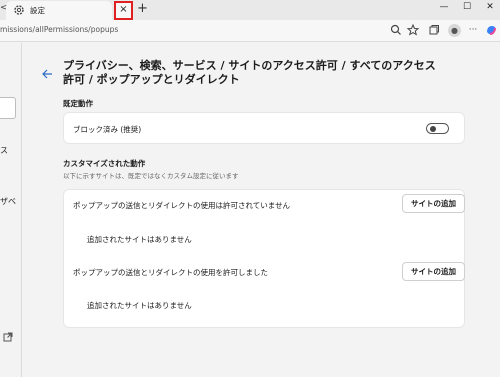 The height and width of the screenshot is (377, 500). What do you see at coordinates (437, 128) in the screenshot?
I see `block-popups-toggle` at bounding box center [437, 128].